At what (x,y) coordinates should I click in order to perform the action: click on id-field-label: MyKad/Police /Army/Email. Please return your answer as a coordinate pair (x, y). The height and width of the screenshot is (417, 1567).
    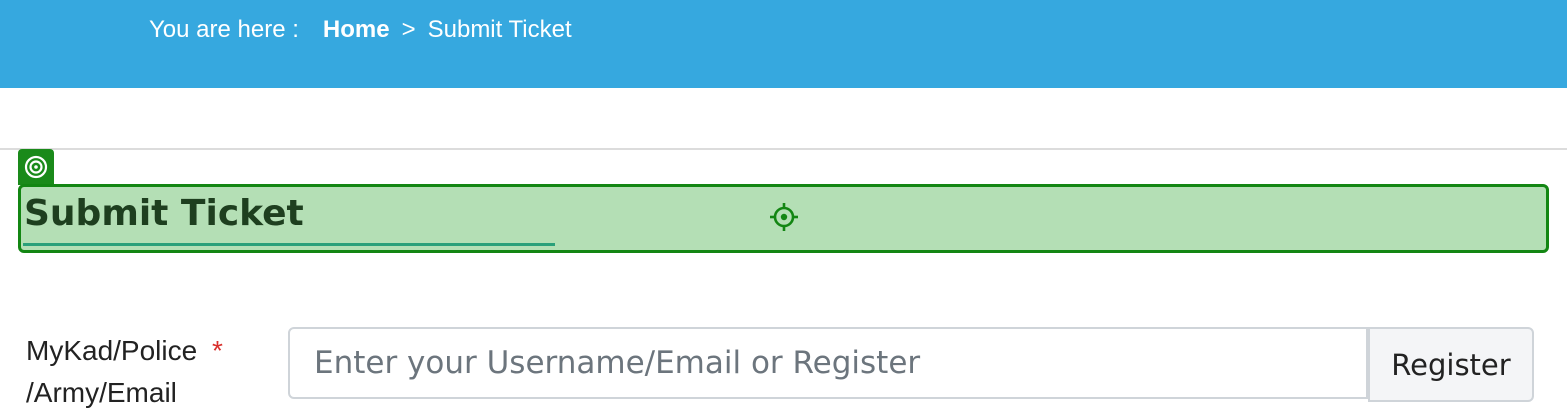
    Looking at the image, I should click on (151, 372).